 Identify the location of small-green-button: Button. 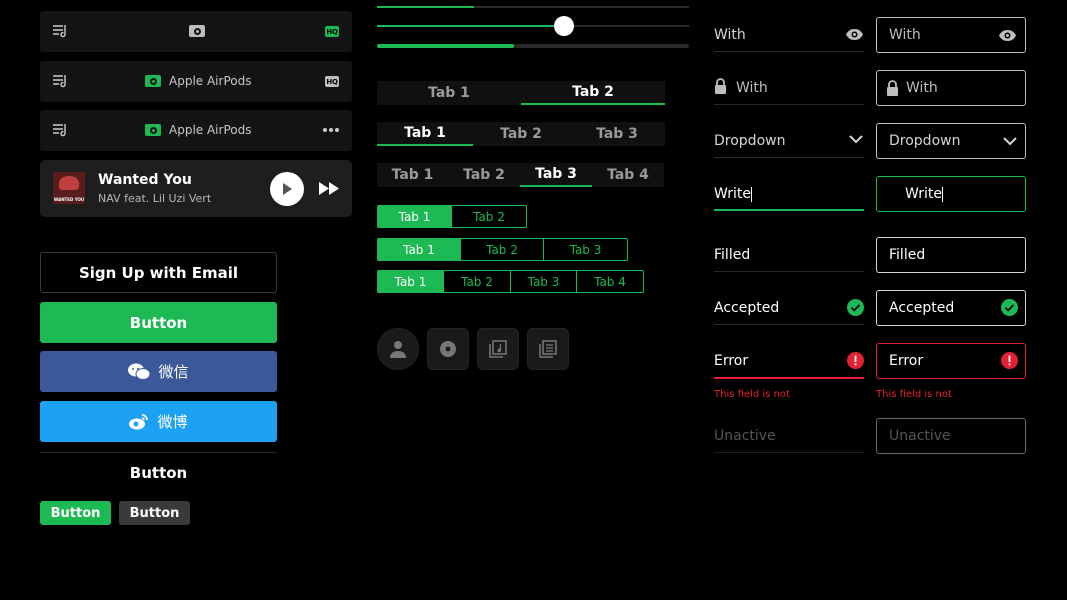
(75, 513).